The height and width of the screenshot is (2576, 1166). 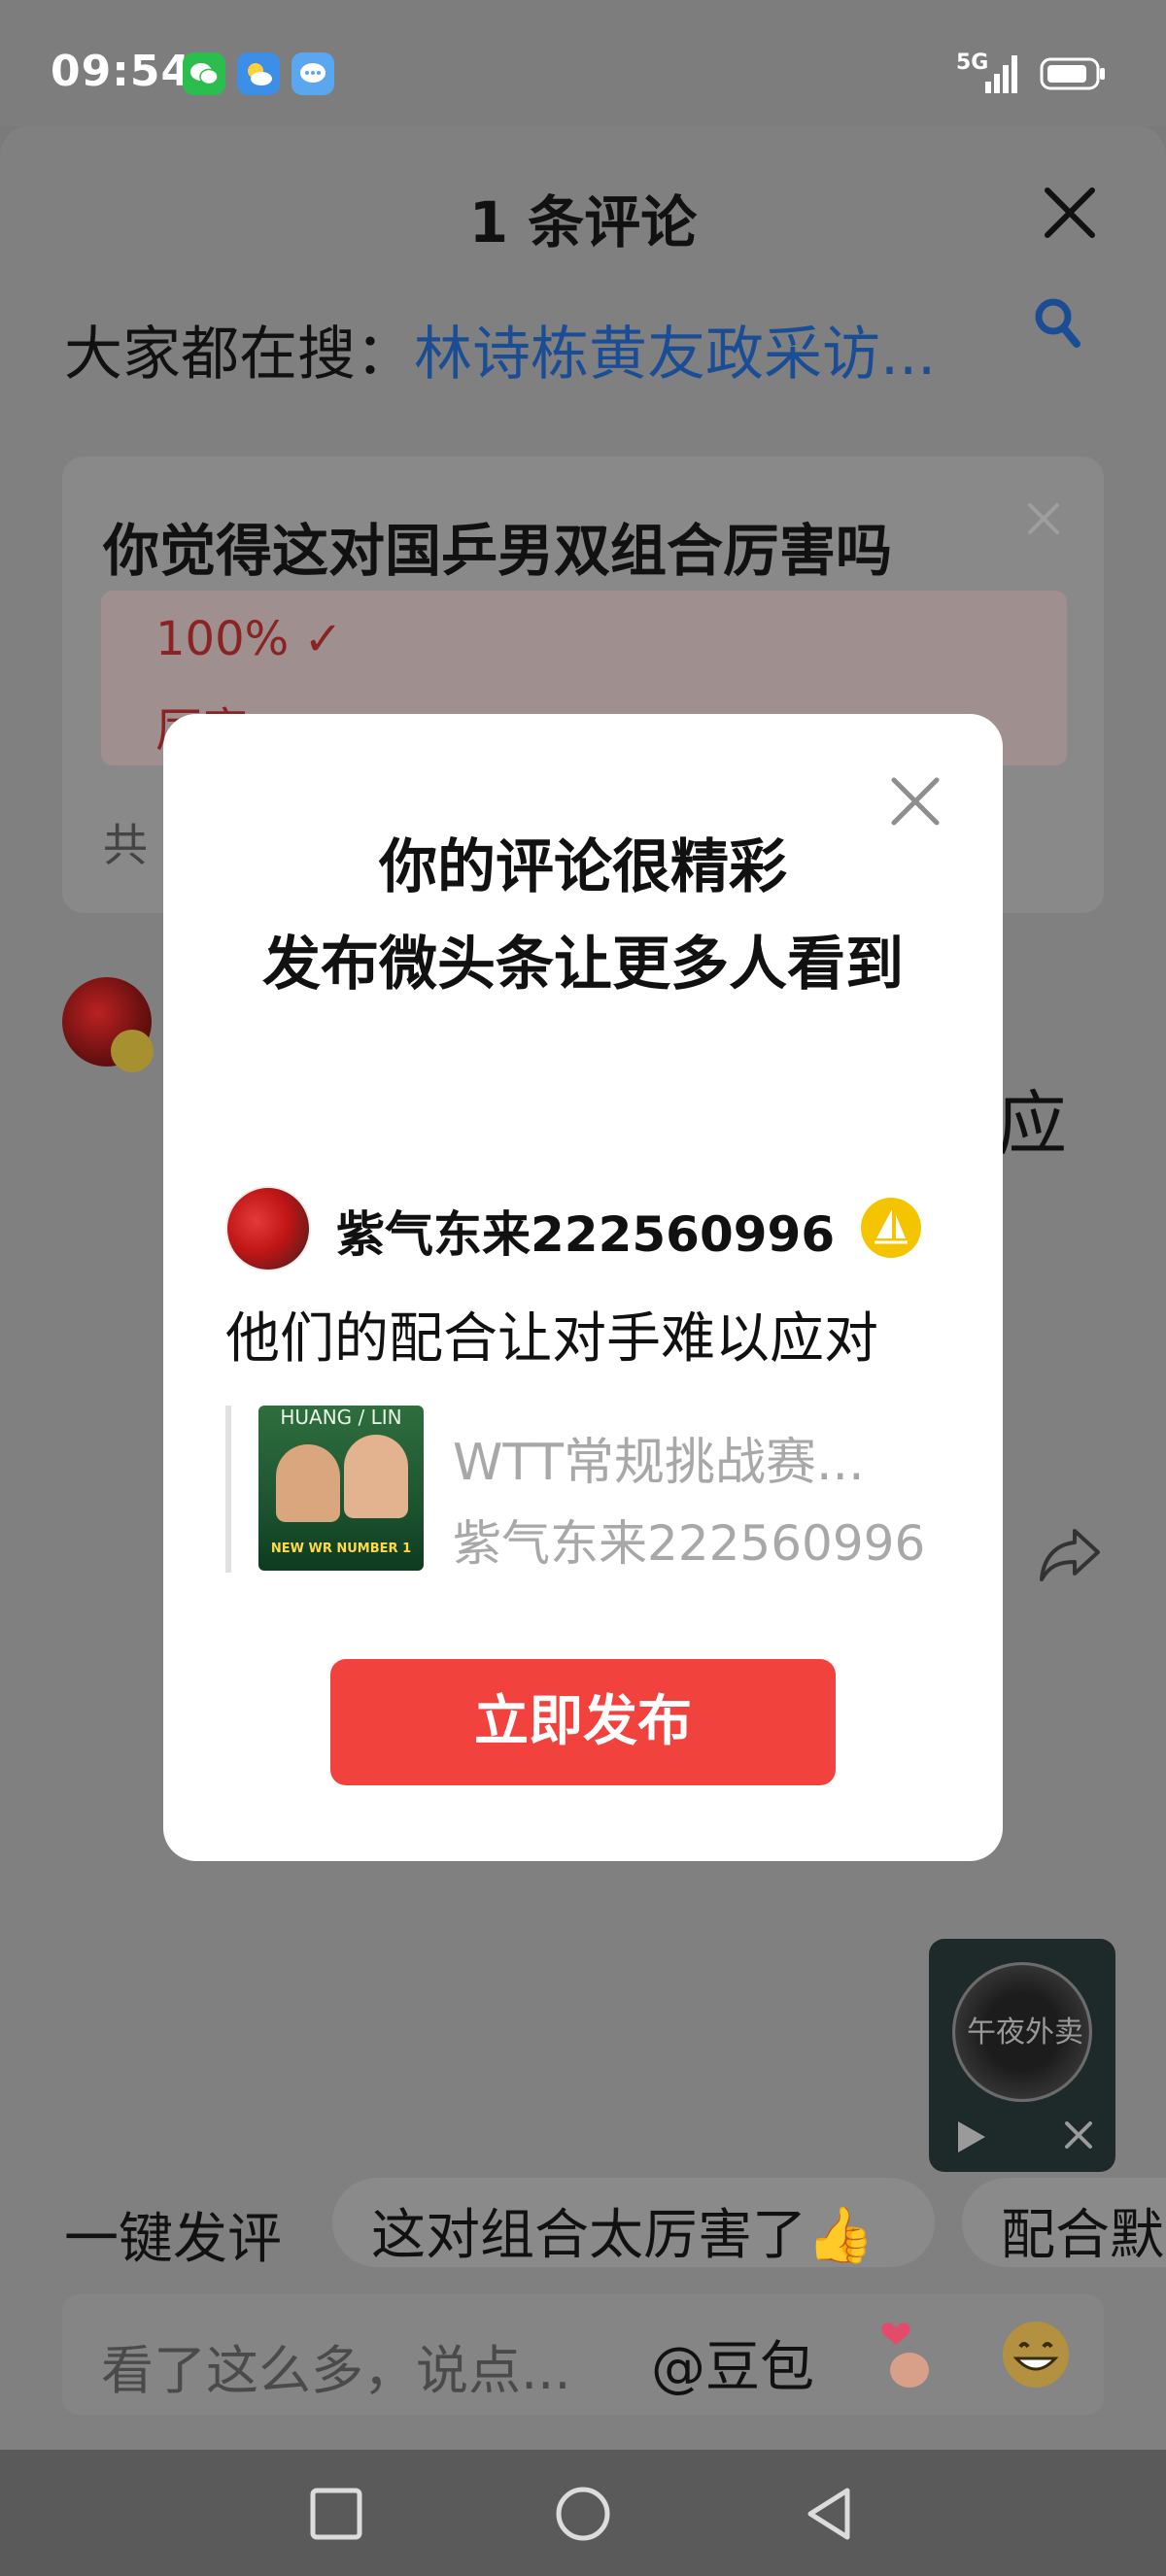 I want to click on recents-icon, so click(x=336, y=2514).